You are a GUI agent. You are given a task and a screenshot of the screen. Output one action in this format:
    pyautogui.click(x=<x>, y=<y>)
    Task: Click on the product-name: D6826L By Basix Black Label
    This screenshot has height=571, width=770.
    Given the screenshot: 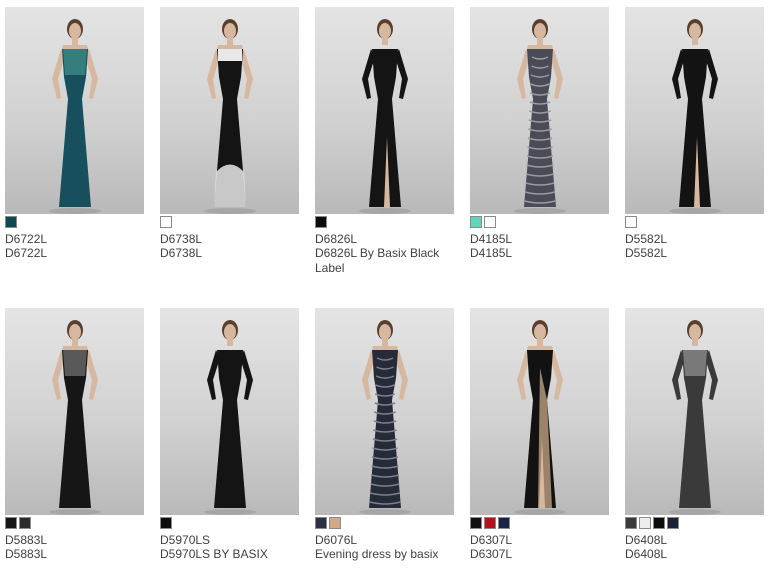 What is the action you would take?
    pyautogui.click(x=382, y=261)
    